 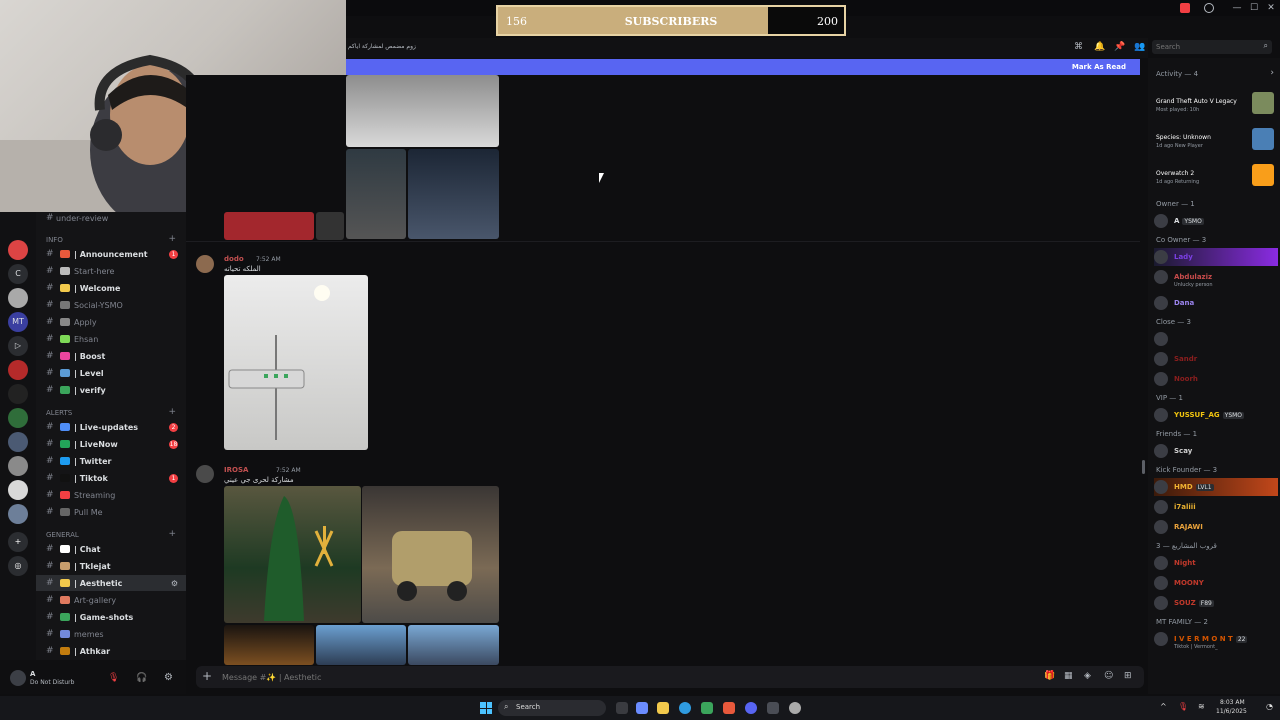 What do you see at coordinates (236, 470) in the screenshot?
I see `message-author: IROSA` at bounding box center [236, 470].